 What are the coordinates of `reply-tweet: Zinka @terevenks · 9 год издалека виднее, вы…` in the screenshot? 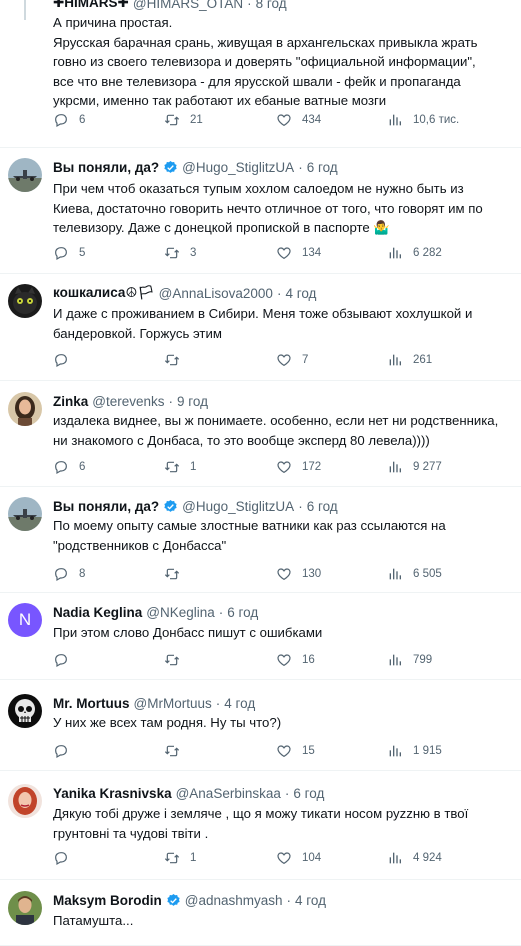 It's located at (260, 434).